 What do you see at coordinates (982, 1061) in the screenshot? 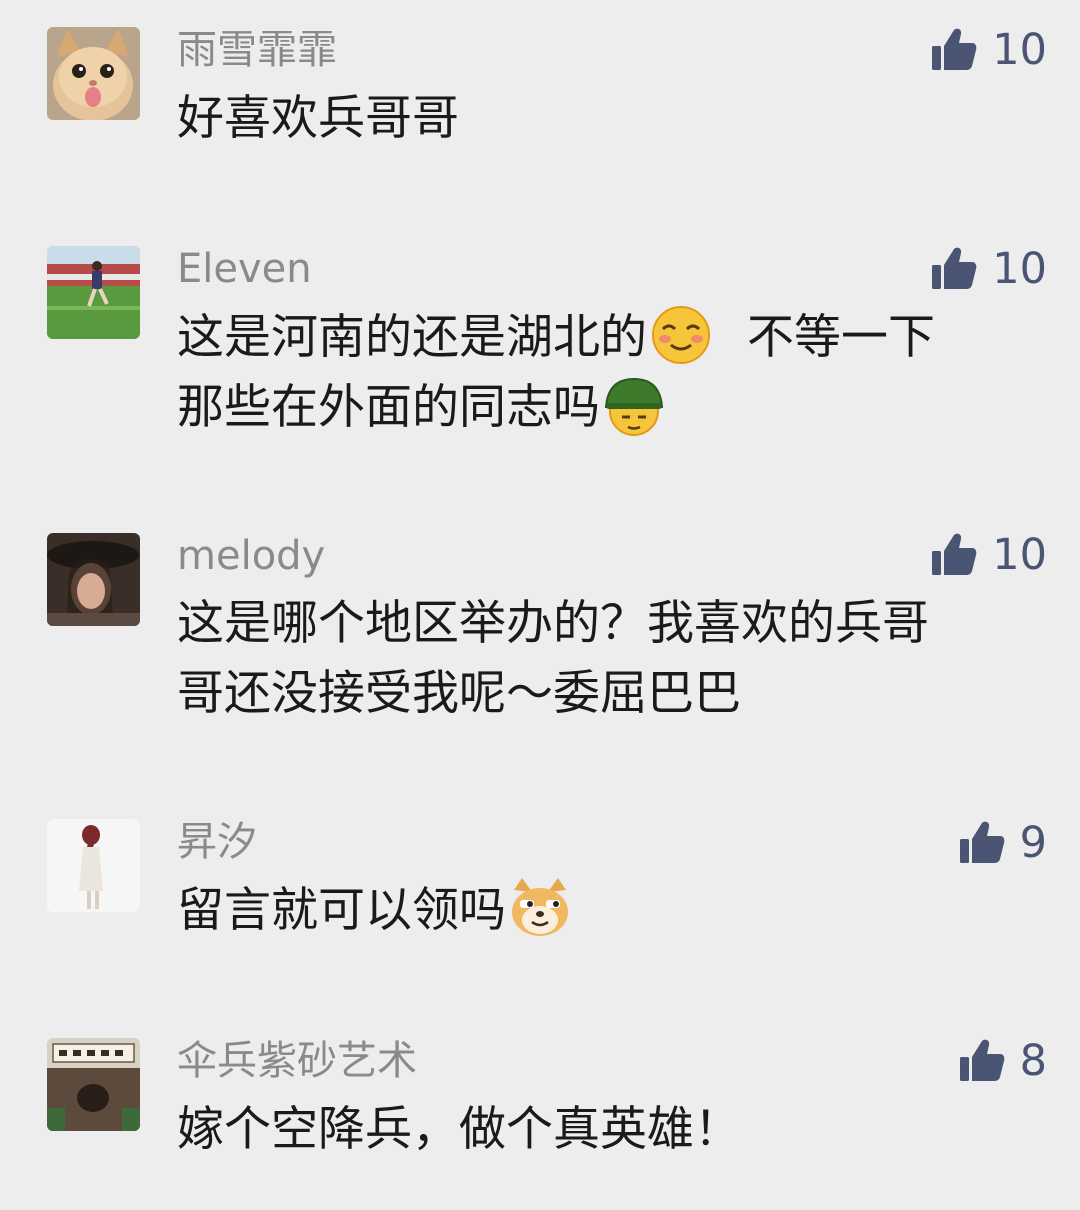
I see `thumbs-up-icon` at bounding box center [982, 1061].